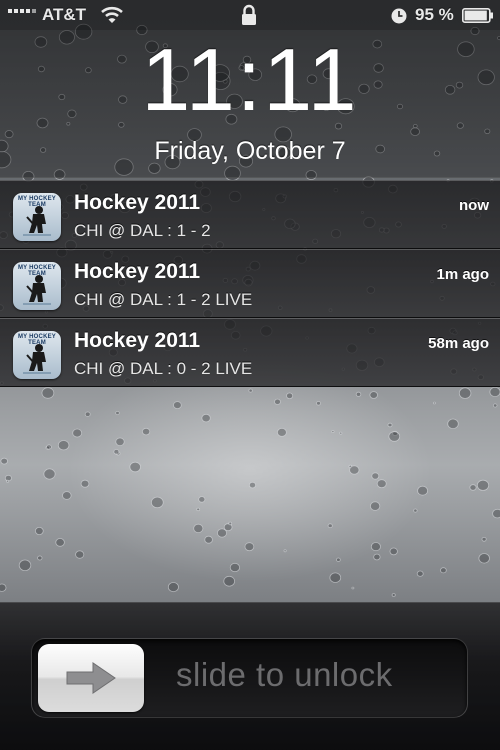  I want to click on notification-message: CHI @ DAL : 1 - 2 LIVE, so click(163, 299).